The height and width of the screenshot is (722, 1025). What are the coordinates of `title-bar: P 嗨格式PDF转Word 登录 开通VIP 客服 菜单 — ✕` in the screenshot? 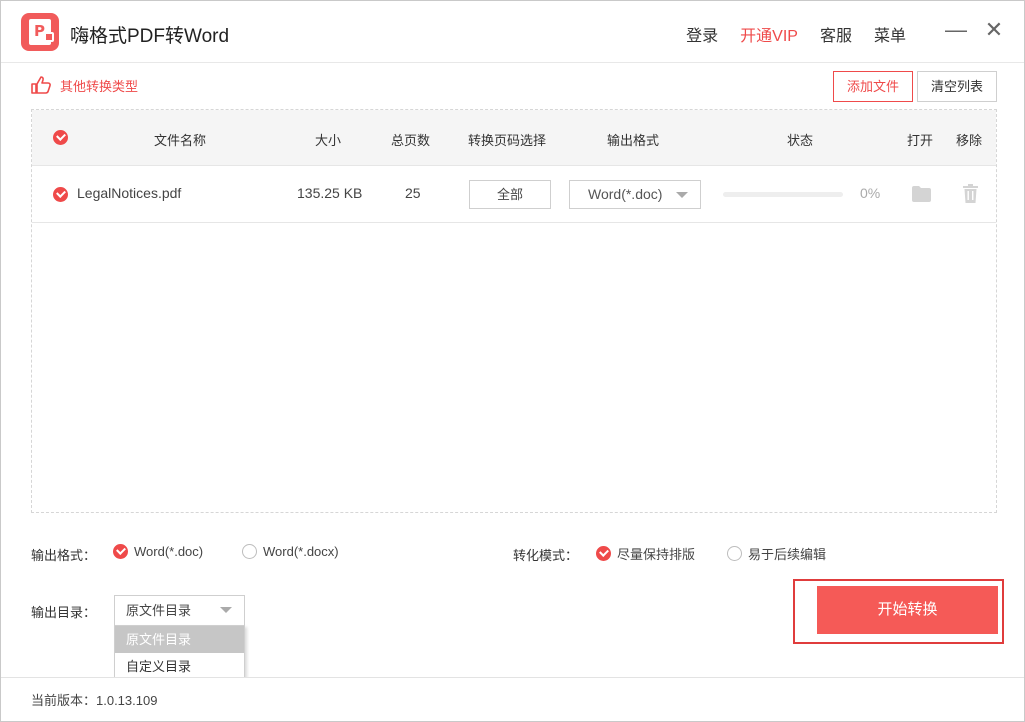 It's located at (512, 32).